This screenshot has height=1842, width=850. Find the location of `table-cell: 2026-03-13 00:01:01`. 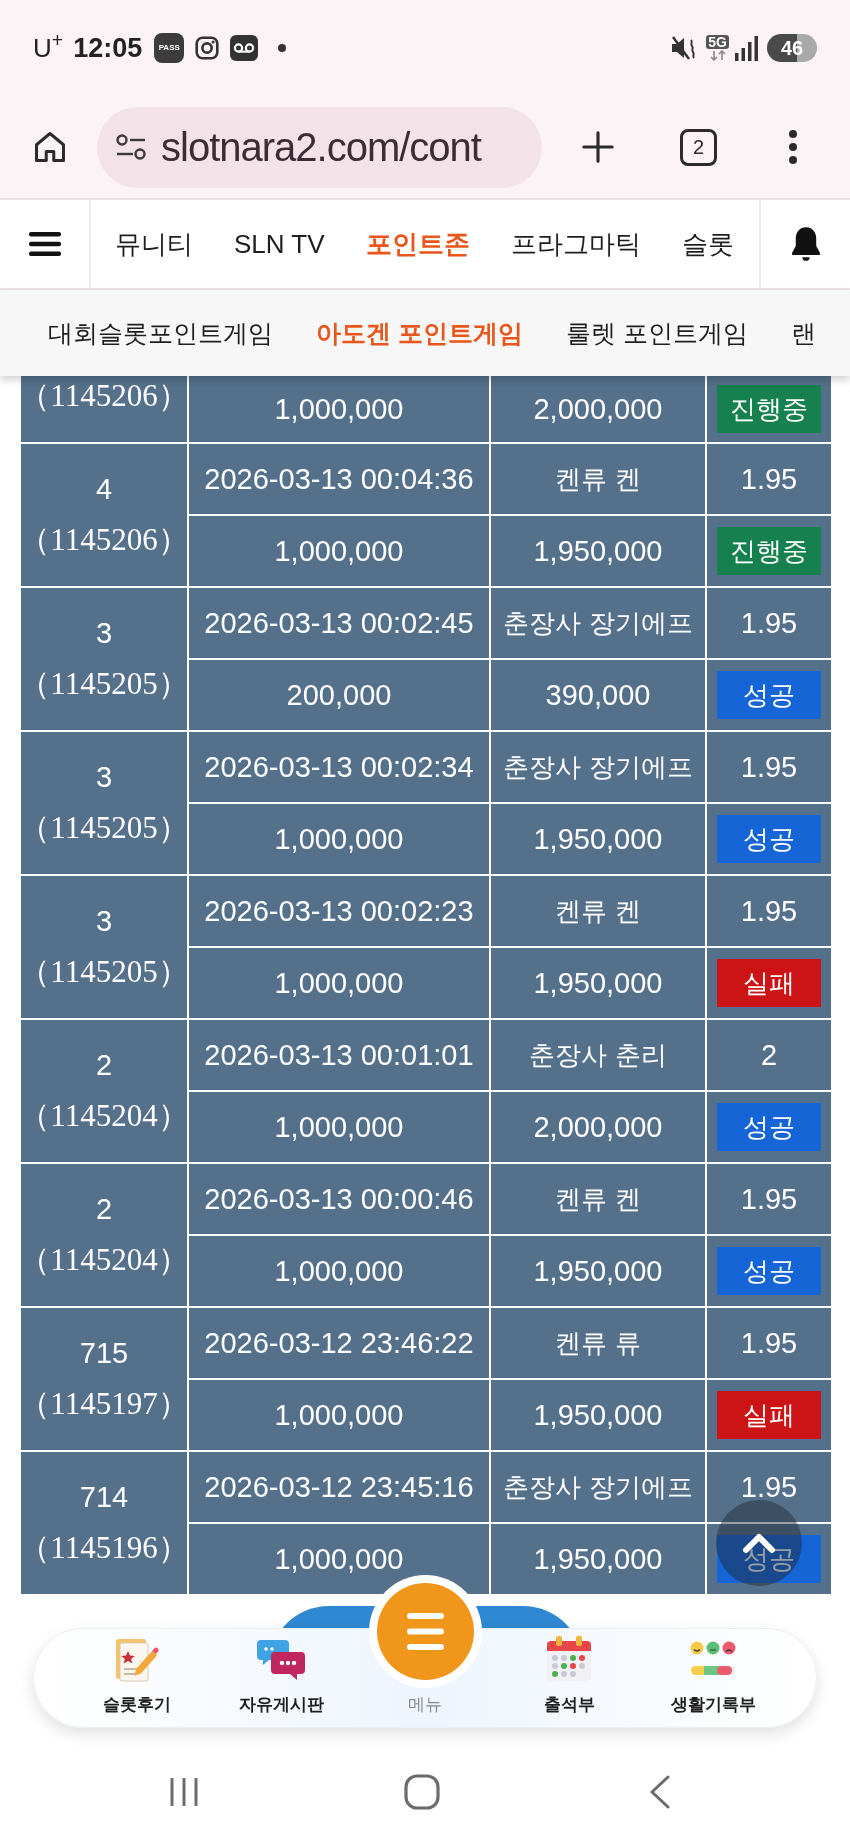

table-cell: 2026-03-13 00:01:01 is located at coordinates (339, 1055).